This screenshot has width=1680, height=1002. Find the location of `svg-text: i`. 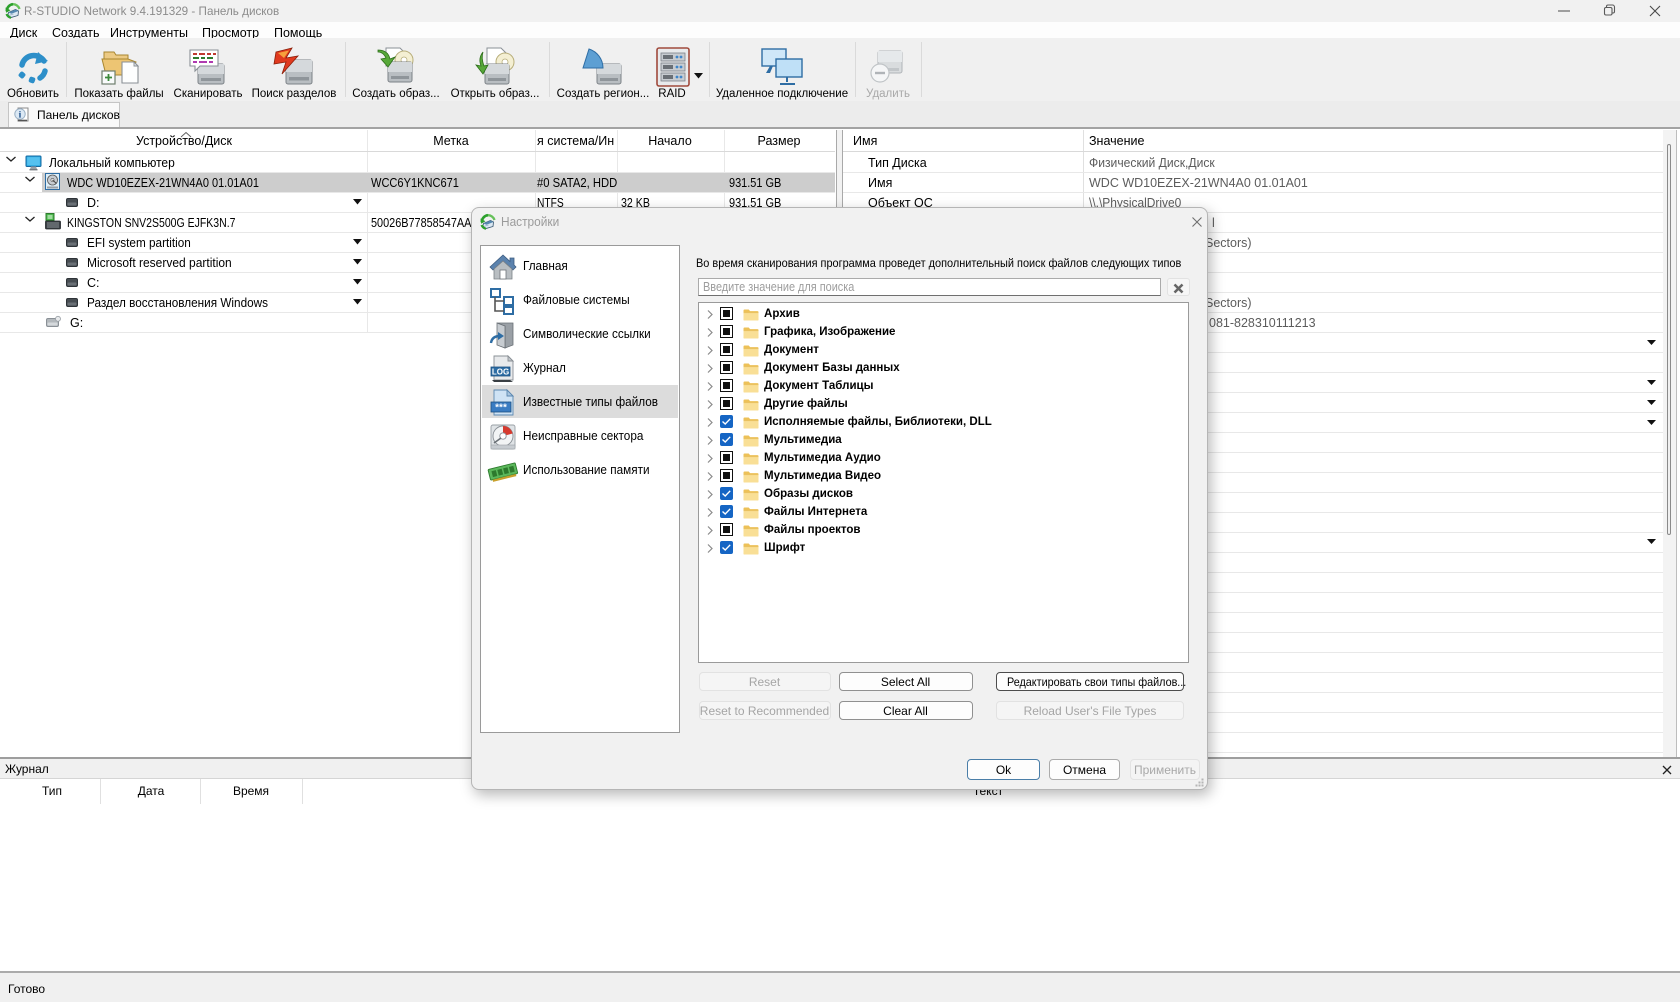

svg-text: i is located at coordinates (20, 116).